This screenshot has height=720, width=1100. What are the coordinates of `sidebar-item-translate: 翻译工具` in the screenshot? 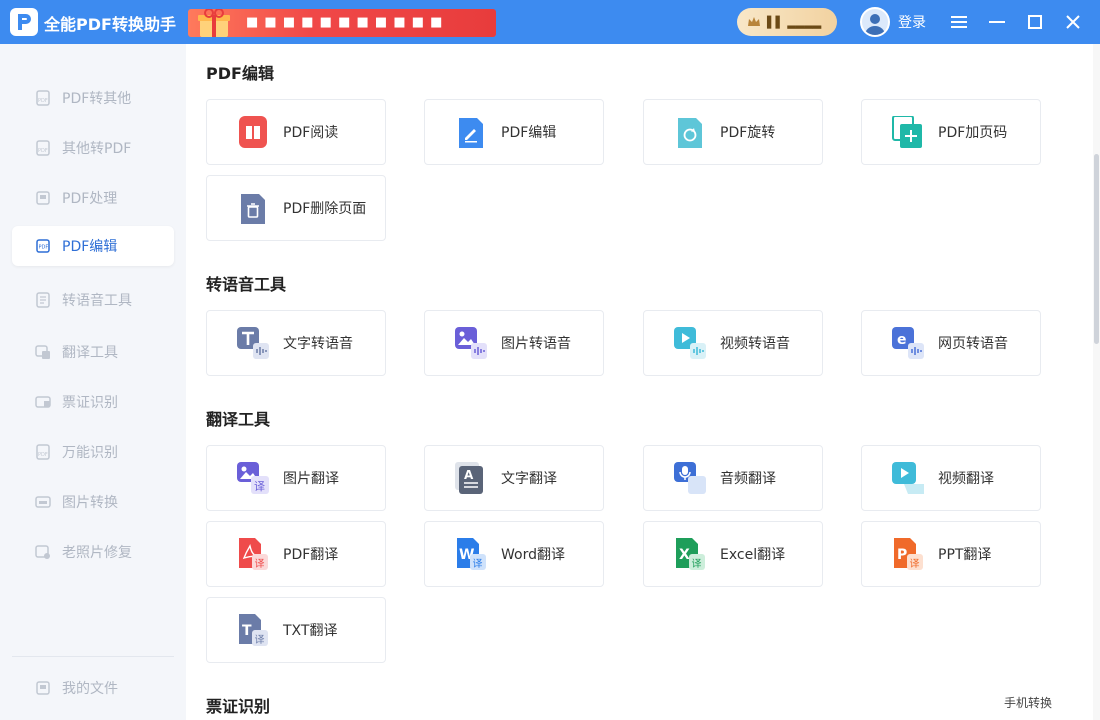 It's located at (93, 352).